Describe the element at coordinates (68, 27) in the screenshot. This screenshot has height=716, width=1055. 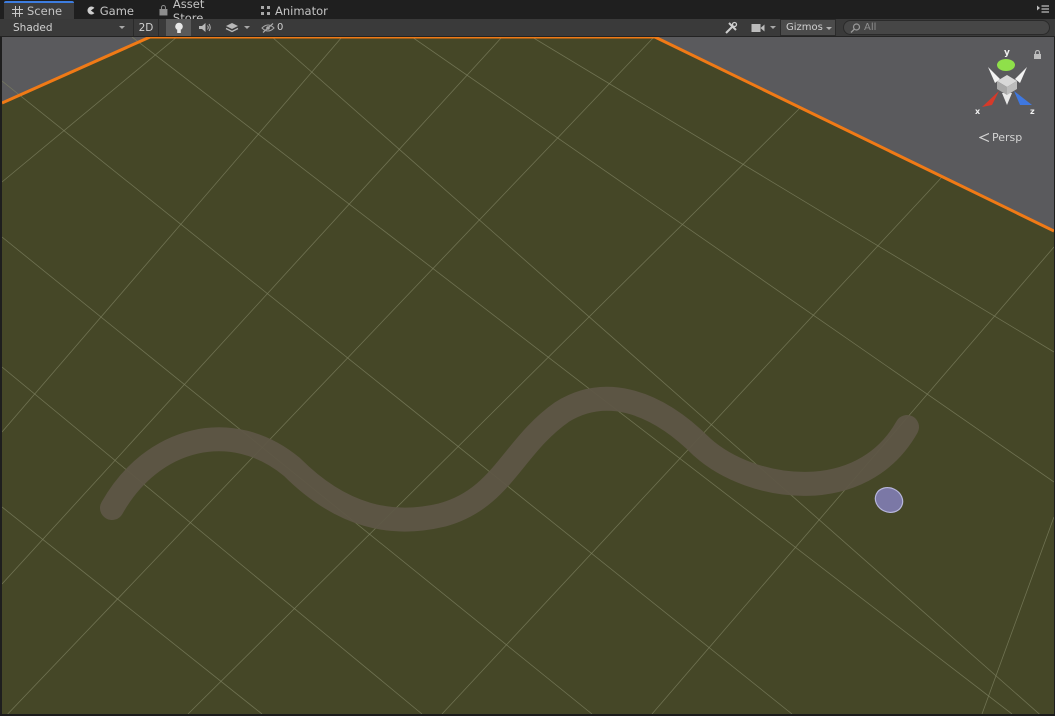
I see `draw-mode-dropdown: Shaded` at that location.